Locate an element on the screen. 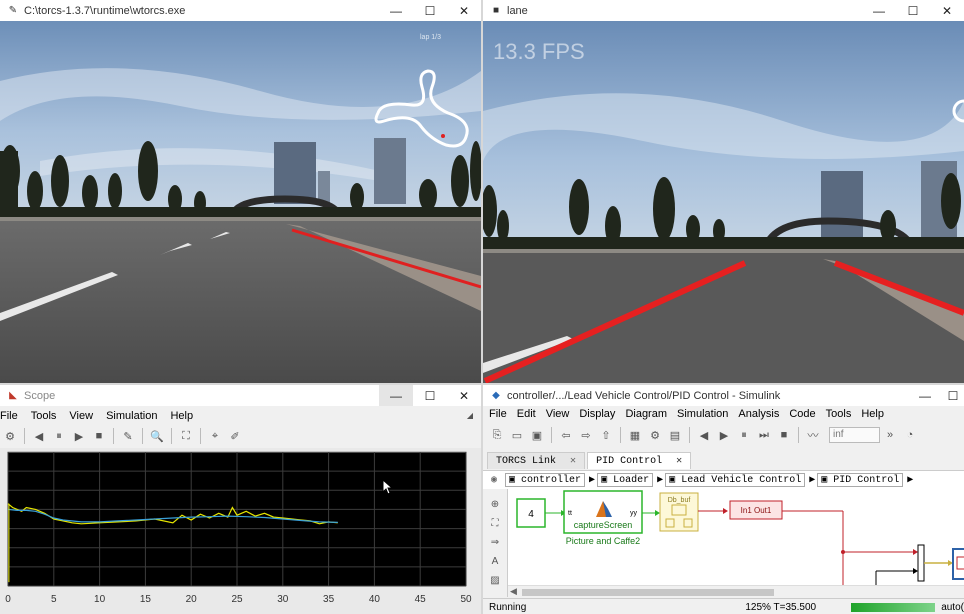 The image size is (964, 614). data-inspector-icon: 〰 is located at coordinates (813, 435).